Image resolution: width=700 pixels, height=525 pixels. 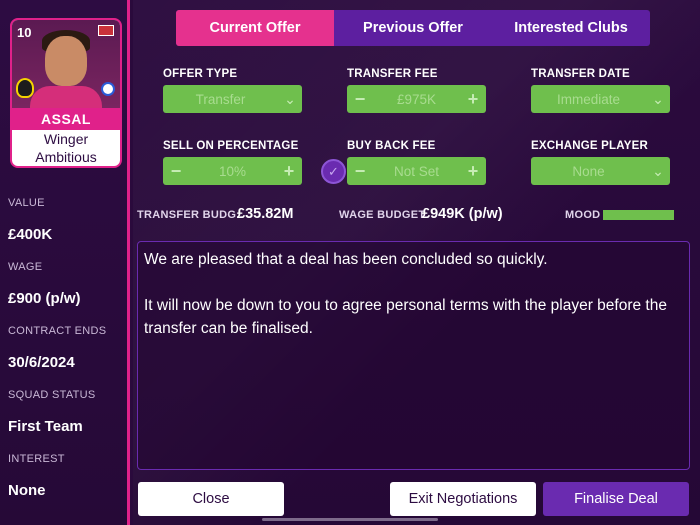 I want to click on sell-on-stepper: − 10% +, so click(x=232, y=171).